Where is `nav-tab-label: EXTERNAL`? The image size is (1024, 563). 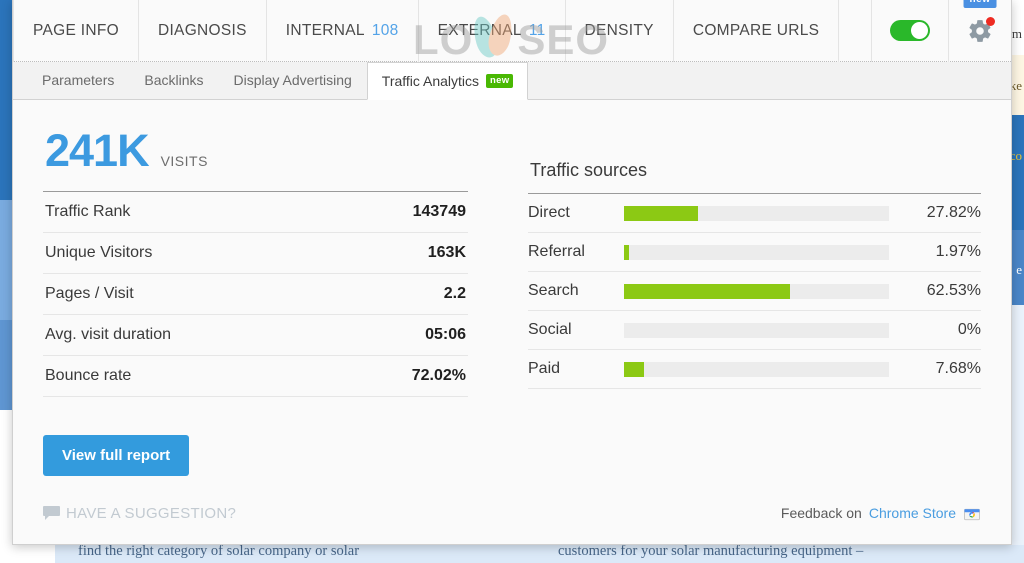 nav-tab-label: EXTERNAL is located at coordinates (479, 30).